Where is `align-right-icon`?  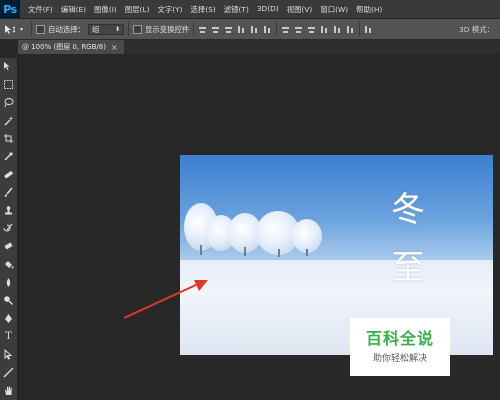 align-right-icon is located at coordinates (267, 29).